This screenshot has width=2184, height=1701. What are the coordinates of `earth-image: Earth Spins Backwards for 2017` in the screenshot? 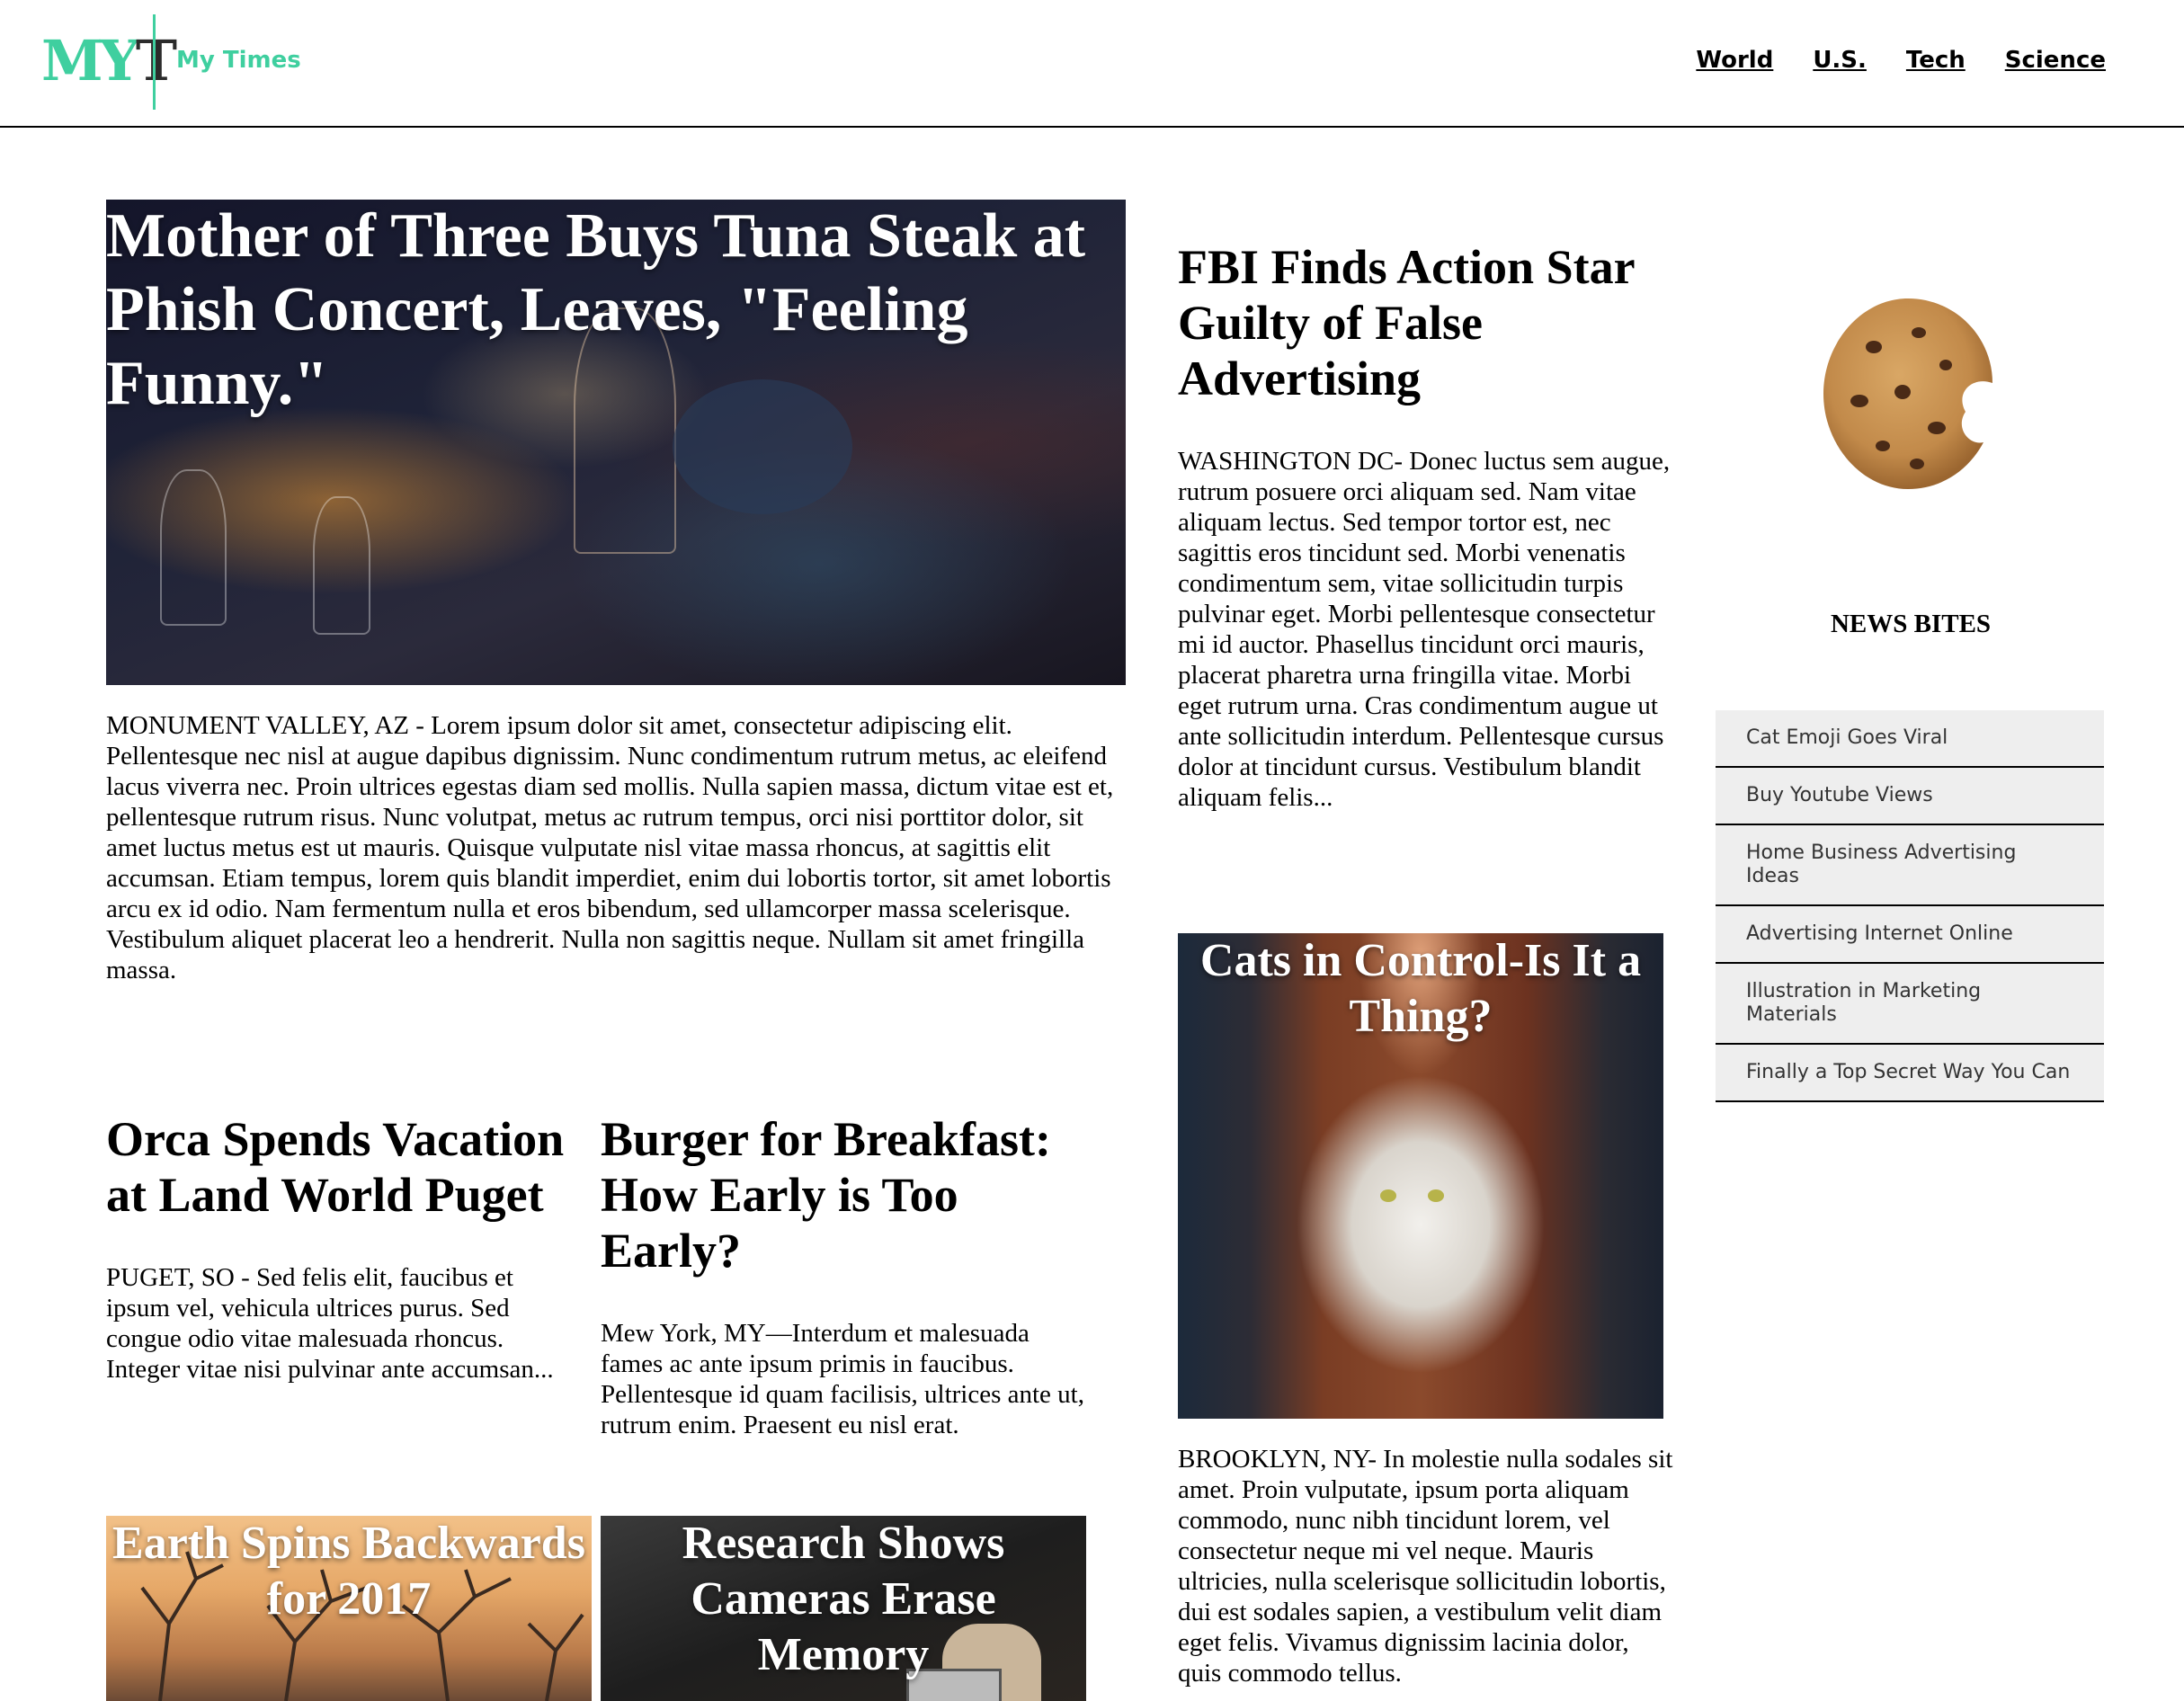 It's located at (349, 1608).